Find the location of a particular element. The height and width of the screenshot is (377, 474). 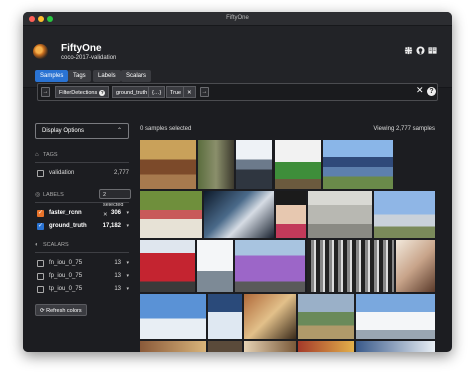

labels-title: LABELS is located at coordinates (53, 195).